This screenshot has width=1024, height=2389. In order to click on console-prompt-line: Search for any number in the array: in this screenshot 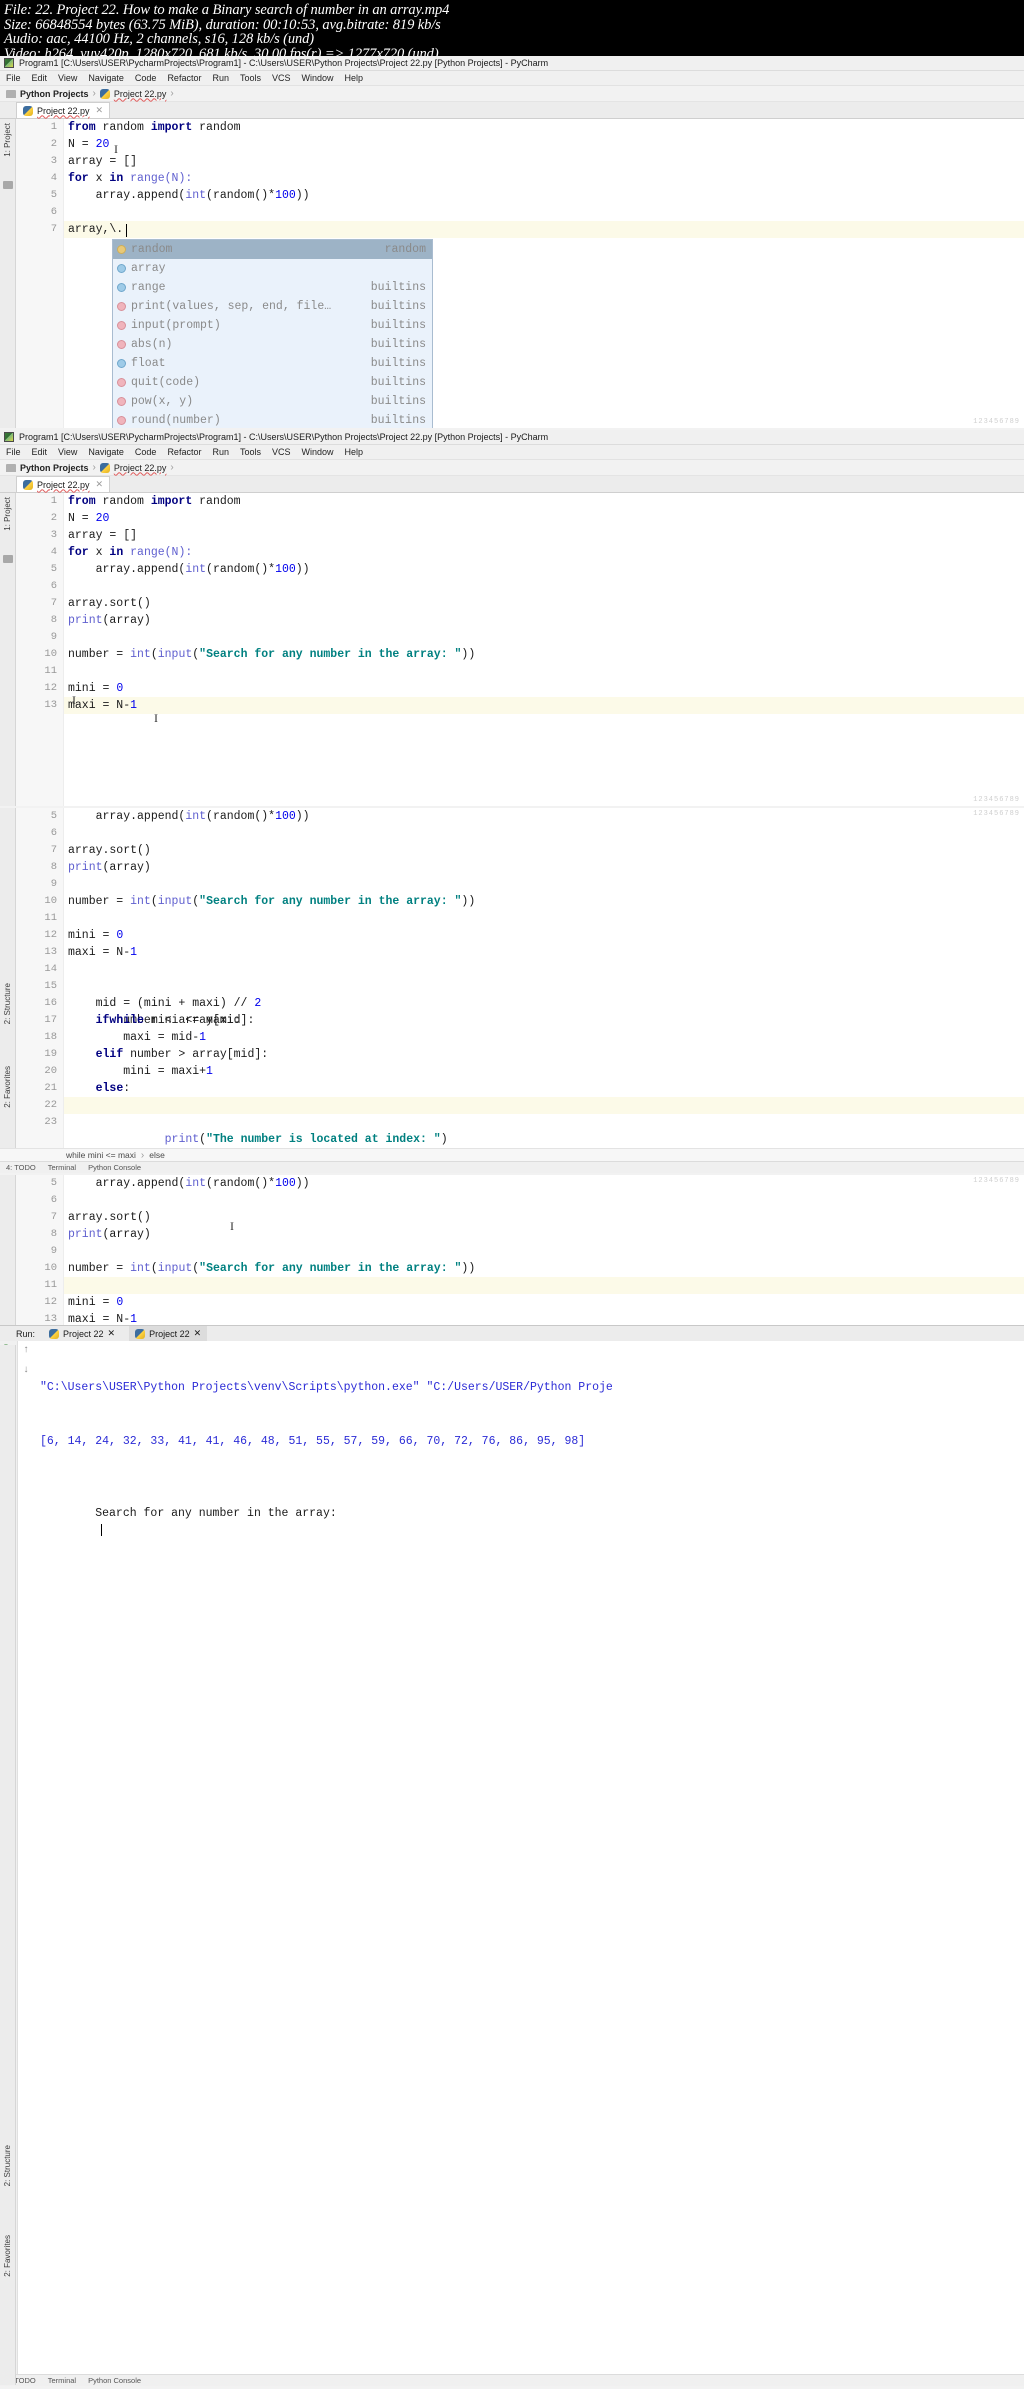, I will do `click(532, 1523)`.